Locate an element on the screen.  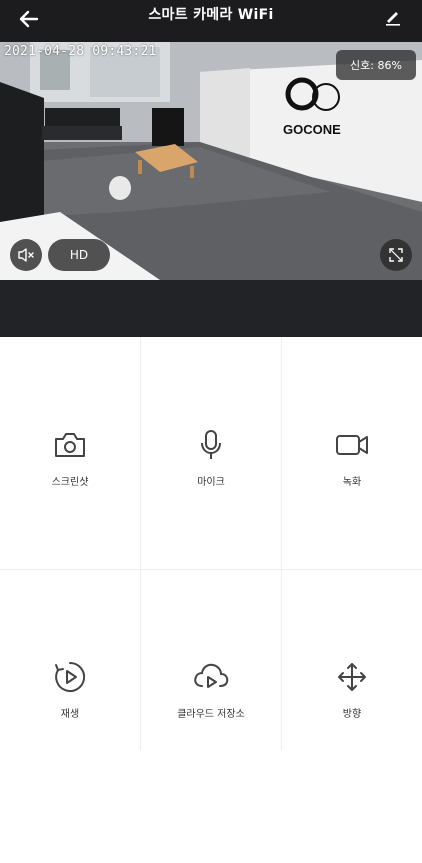
playback-label: 재생 is located at coordinates (70, 714).